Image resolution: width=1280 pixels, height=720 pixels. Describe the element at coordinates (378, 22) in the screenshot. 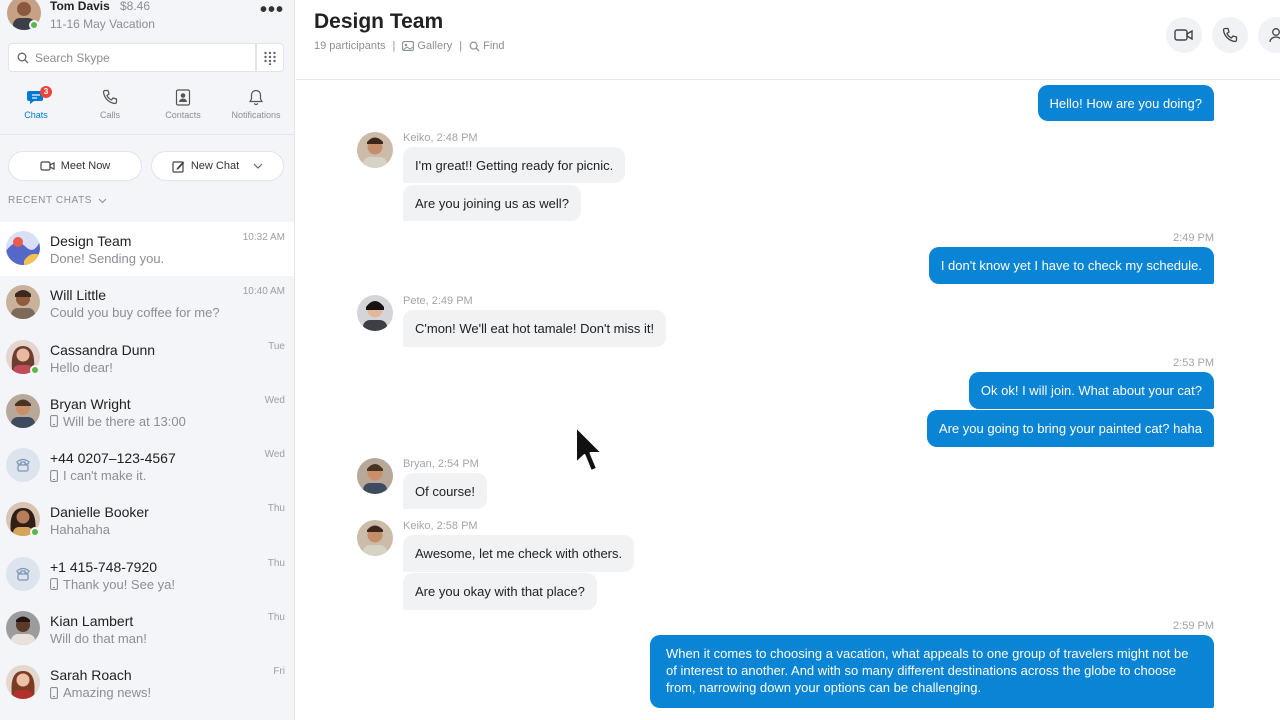

I see `conversation-title: Design Team` at that location.